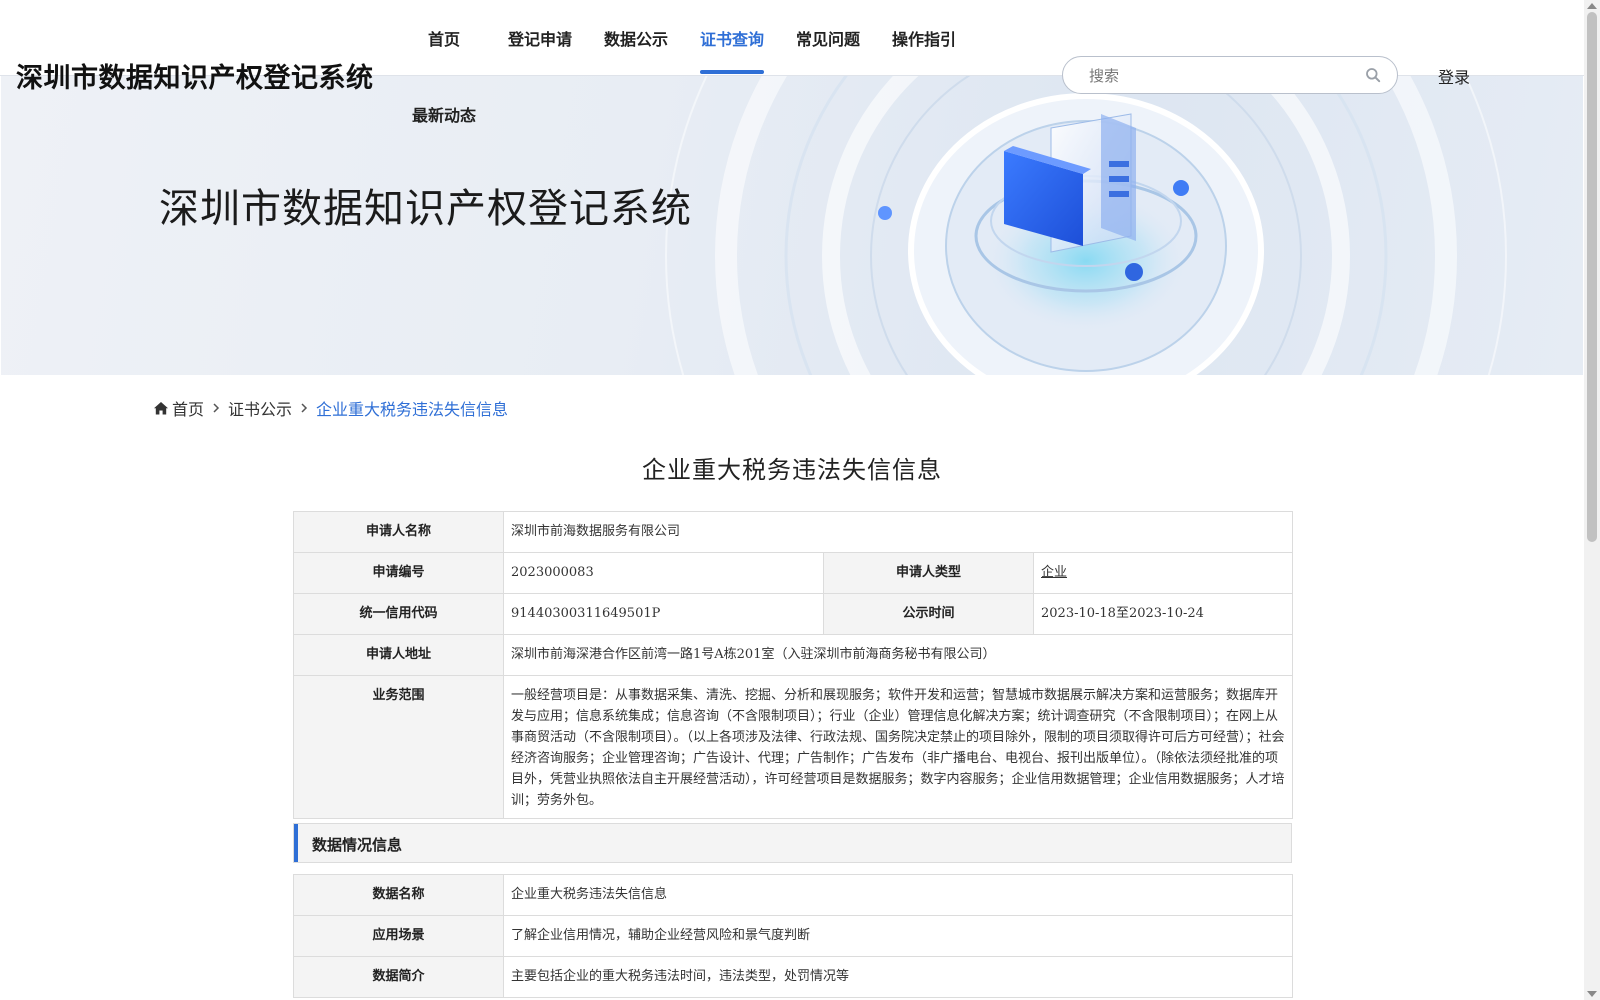  Describe the element at coordinates (398, 936) in the screenshot. I see `scenario-label: 应用场景` at that location.